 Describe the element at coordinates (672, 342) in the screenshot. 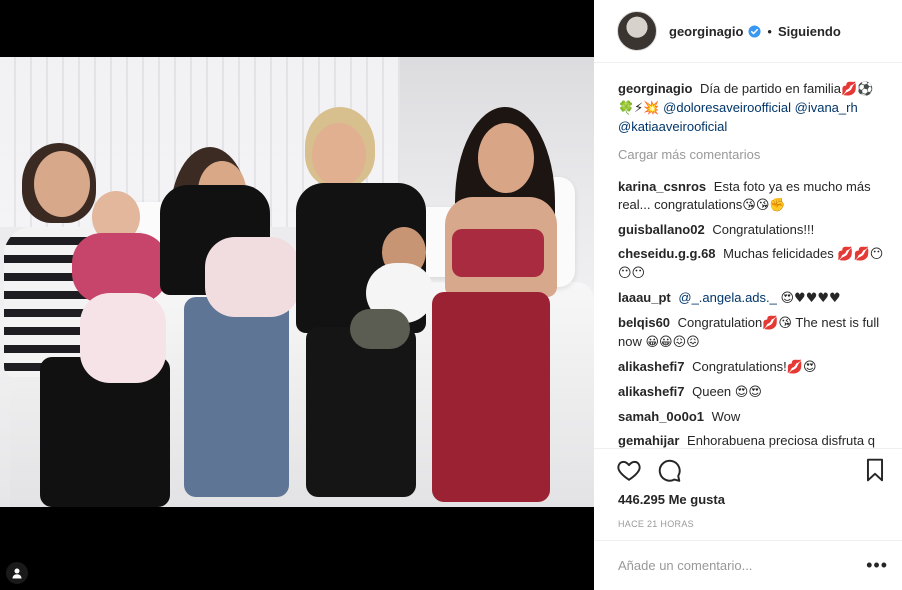

I see `comment-emoji: 😀😀😖😖` at that location.